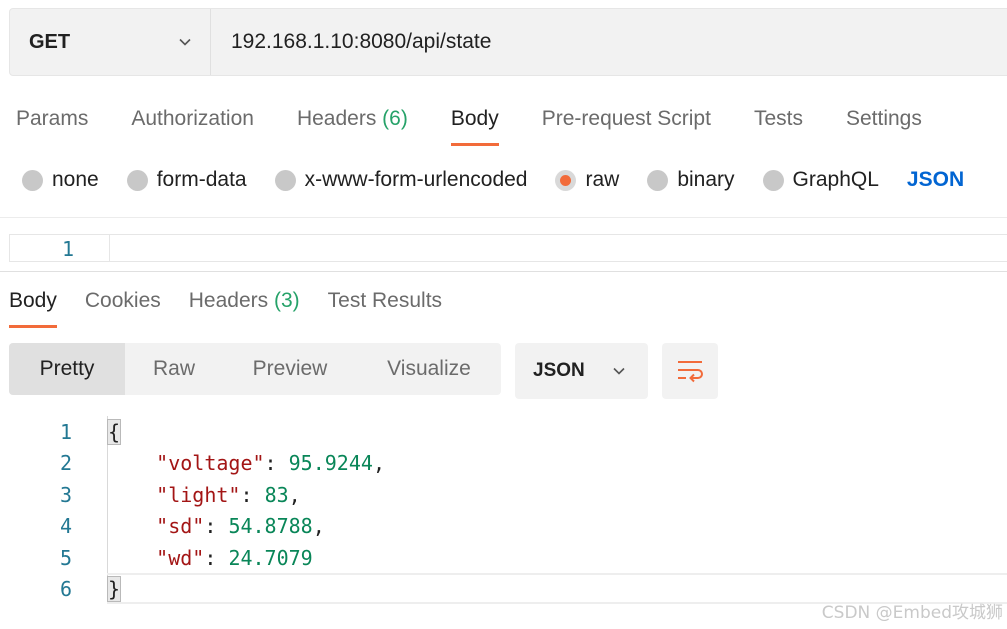 Image resolution: width=1007 pixels, height=629 pixels. I want to click on radio-raw: raw, so click(587, 180).